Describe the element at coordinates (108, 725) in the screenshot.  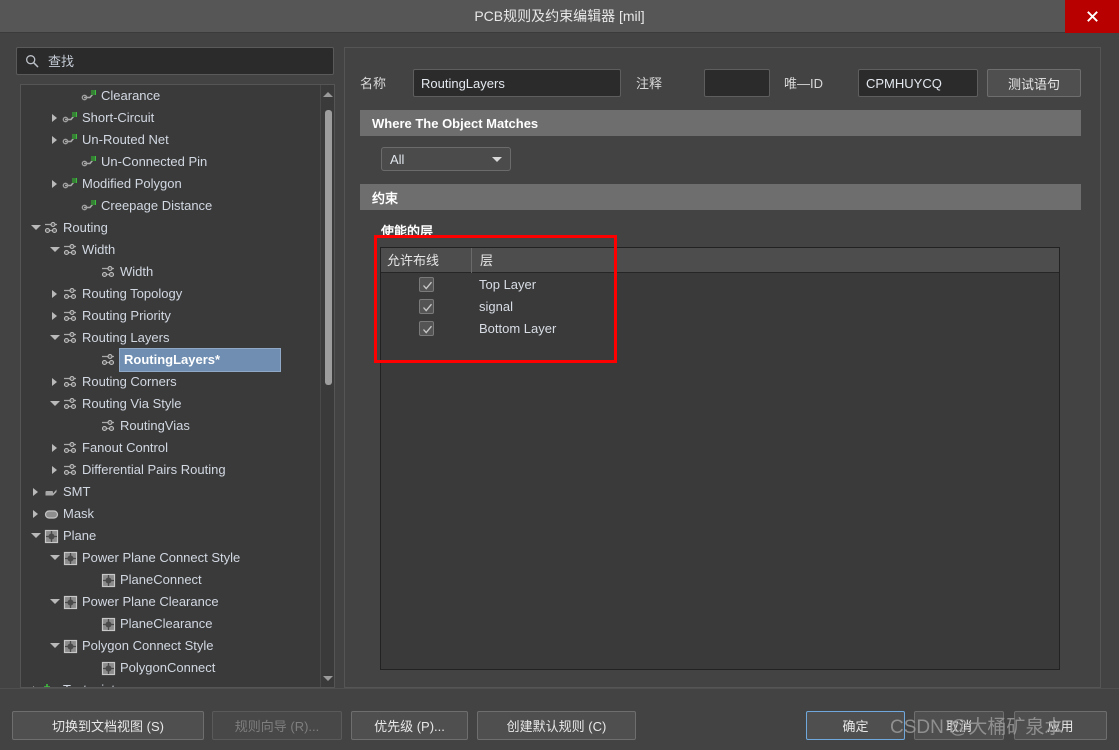
I see `switch-to-document-view-button: 切换到文档视图 (S)` at that location.